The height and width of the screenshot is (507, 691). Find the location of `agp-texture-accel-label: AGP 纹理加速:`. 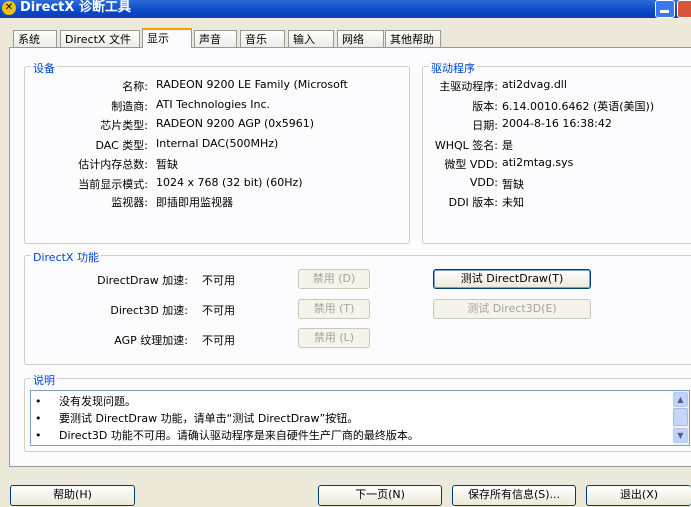

agp-texture-accel-label: AGP 纹理加速: is located at coordinates (151, 340).